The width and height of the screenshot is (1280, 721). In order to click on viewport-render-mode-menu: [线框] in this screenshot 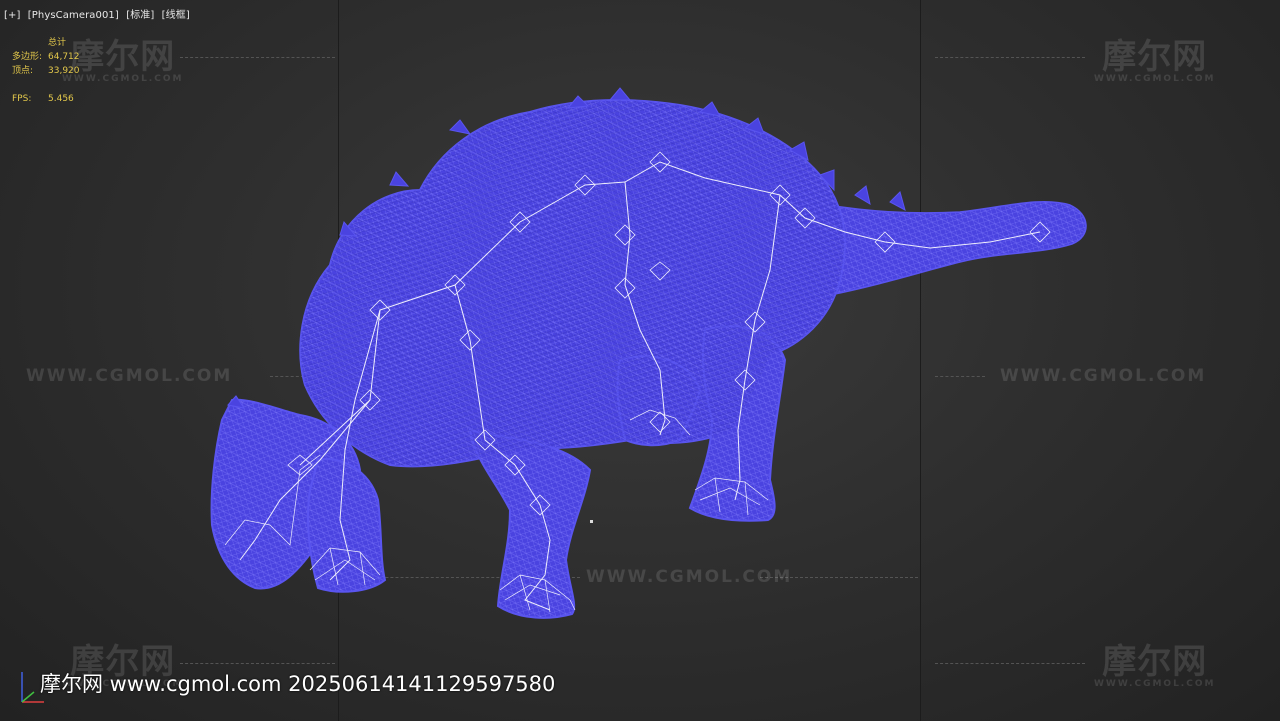, I will do `click(176, 15)`.